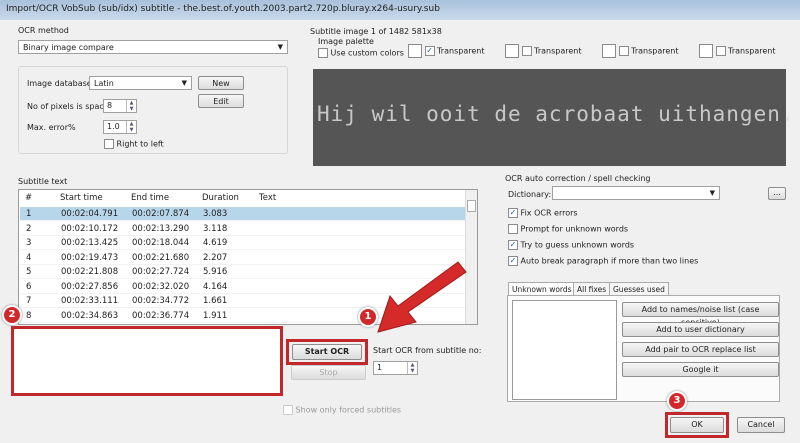 This screenshot has width=800, height=443. I want to click on column-header: #, so click(28, 198).